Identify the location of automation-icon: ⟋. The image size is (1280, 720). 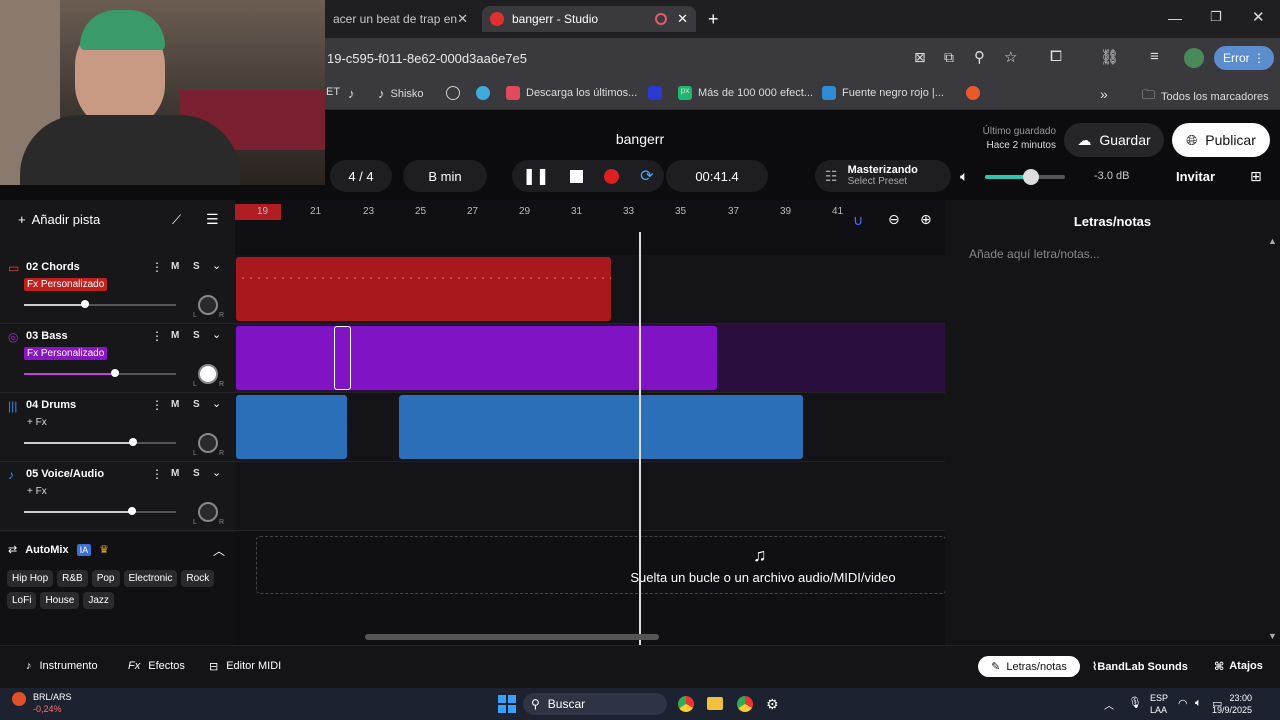
(176, 220).